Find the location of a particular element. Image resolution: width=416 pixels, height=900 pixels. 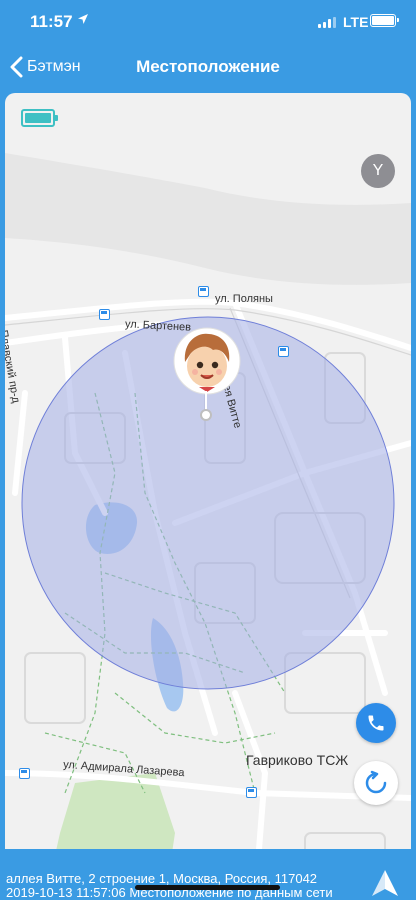

marker-stem is located at coordinates (206, 401).